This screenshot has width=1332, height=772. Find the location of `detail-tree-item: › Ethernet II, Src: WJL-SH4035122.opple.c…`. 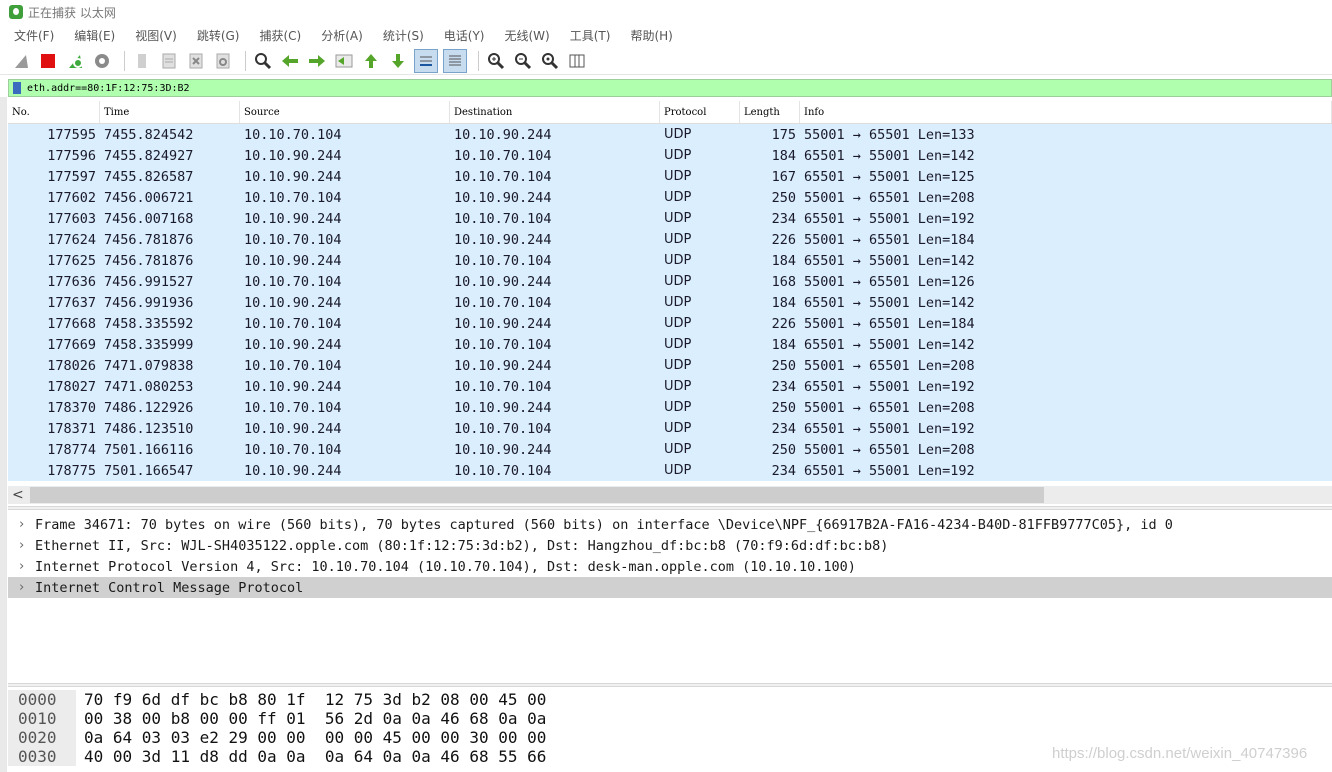

detail-tree-item: › Ethernet II, Src: WJL-SH4035122.opple.c… is located at coordinates (670, 545).